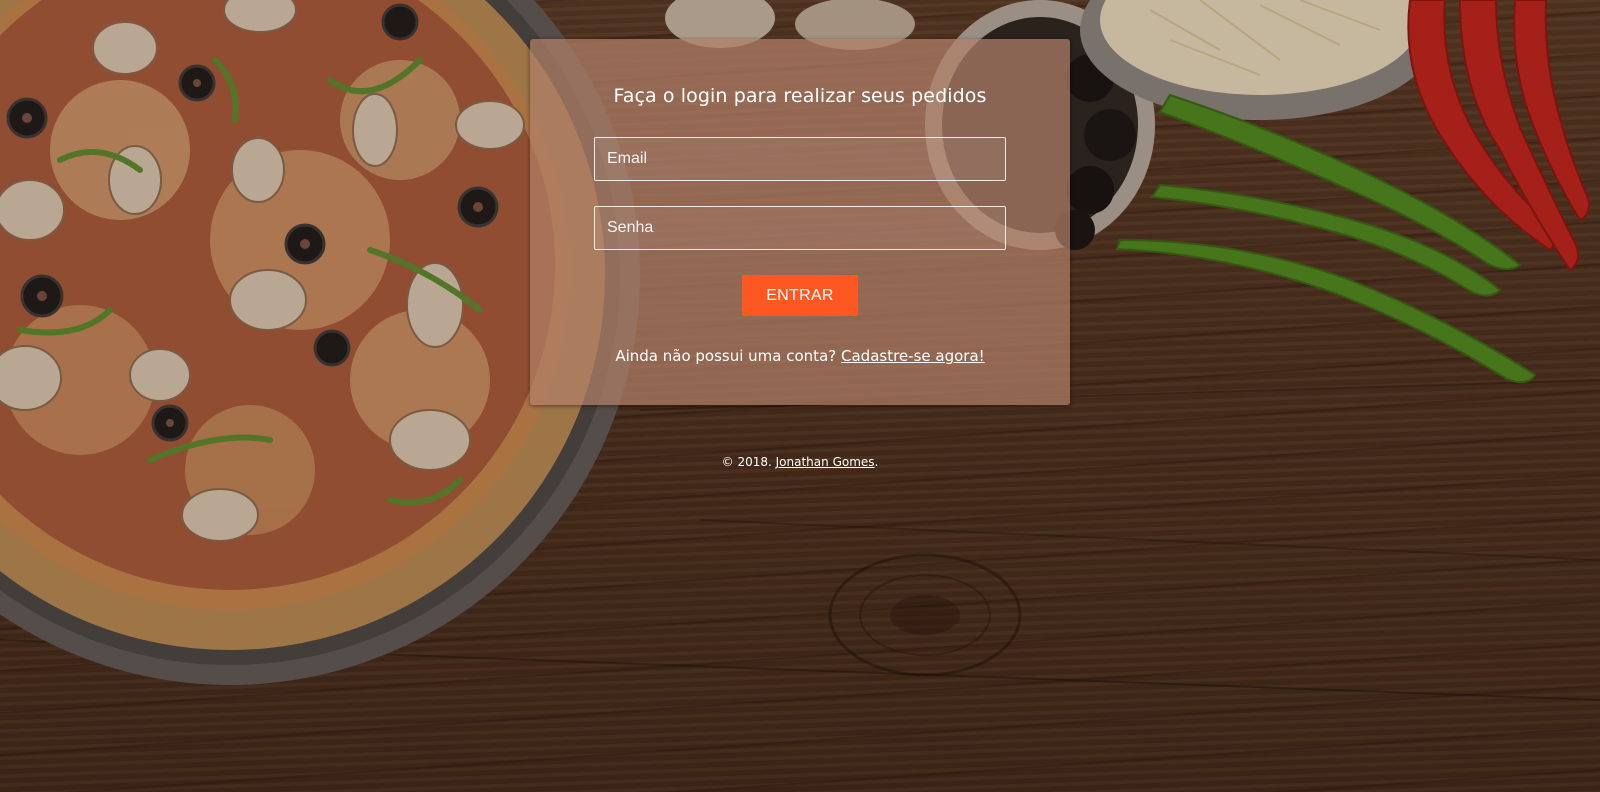 This screenshot has width=1600, height=792. Describe the element at coordinates (800, 96) in the screenshot. I see `login-title: Faça o login para realizar seus pedidos` at that location.